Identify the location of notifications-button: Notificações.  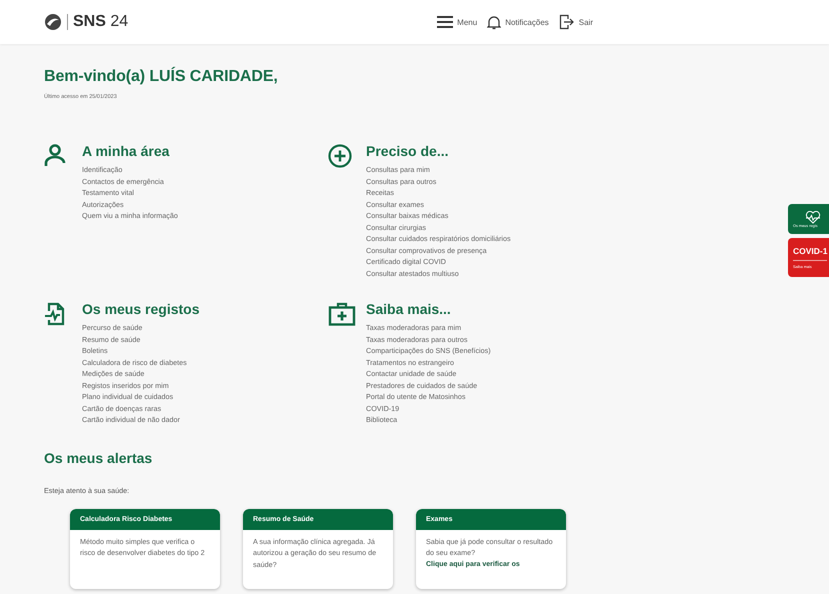
(518, 22).